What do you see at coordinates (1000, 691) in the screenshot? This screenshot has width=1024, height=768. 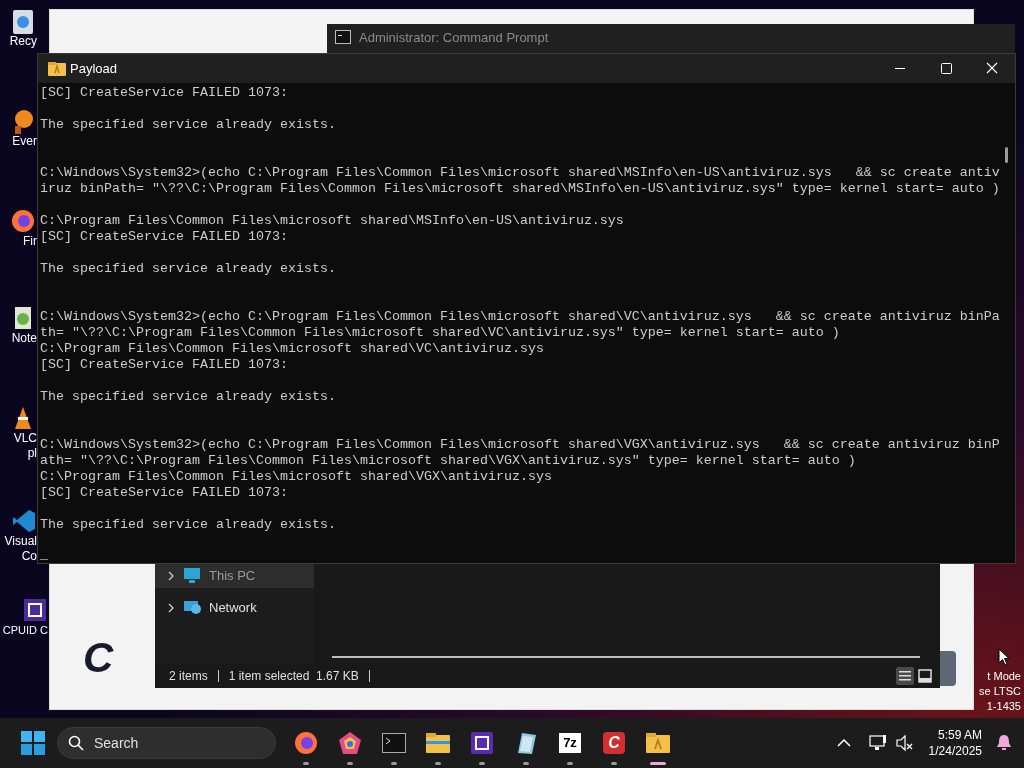 I see `desktop-text: se LTSC` at bounding box center [1000, 691].